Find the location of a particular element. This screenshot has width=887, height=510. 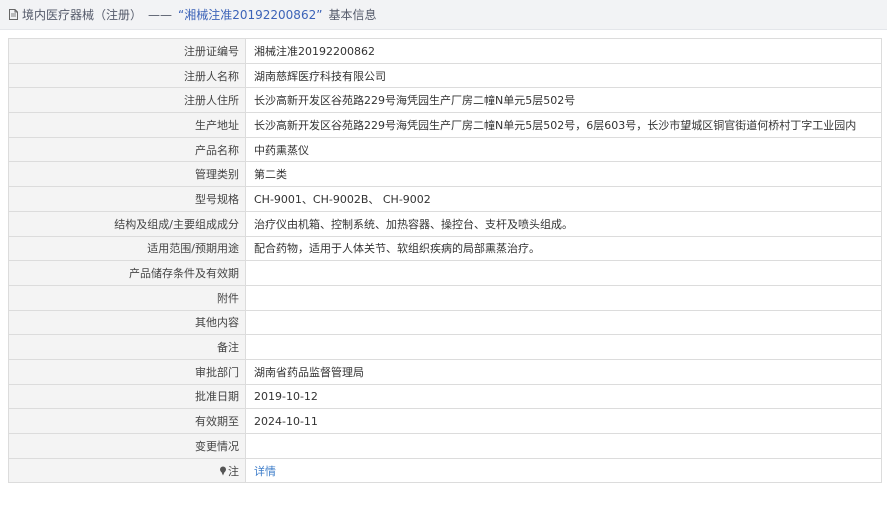

row-value: 湘械注准20192200862 is located at coordinates (563, 51).